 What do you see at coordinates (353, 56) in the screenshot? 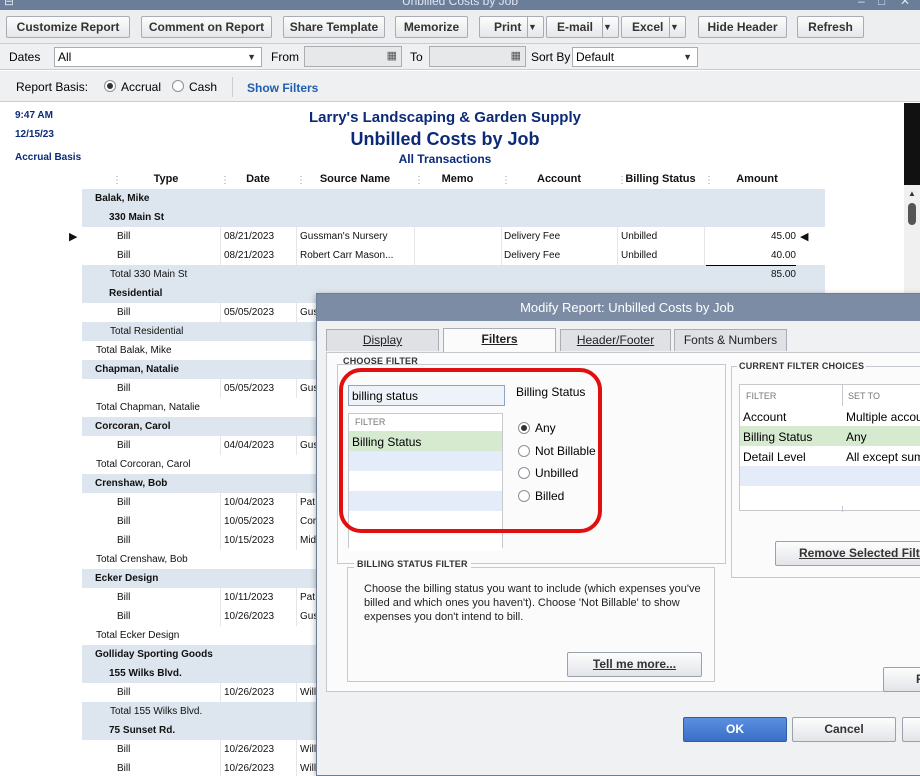
I see `from-date-field: ▦` at bounding box center [353, 56].